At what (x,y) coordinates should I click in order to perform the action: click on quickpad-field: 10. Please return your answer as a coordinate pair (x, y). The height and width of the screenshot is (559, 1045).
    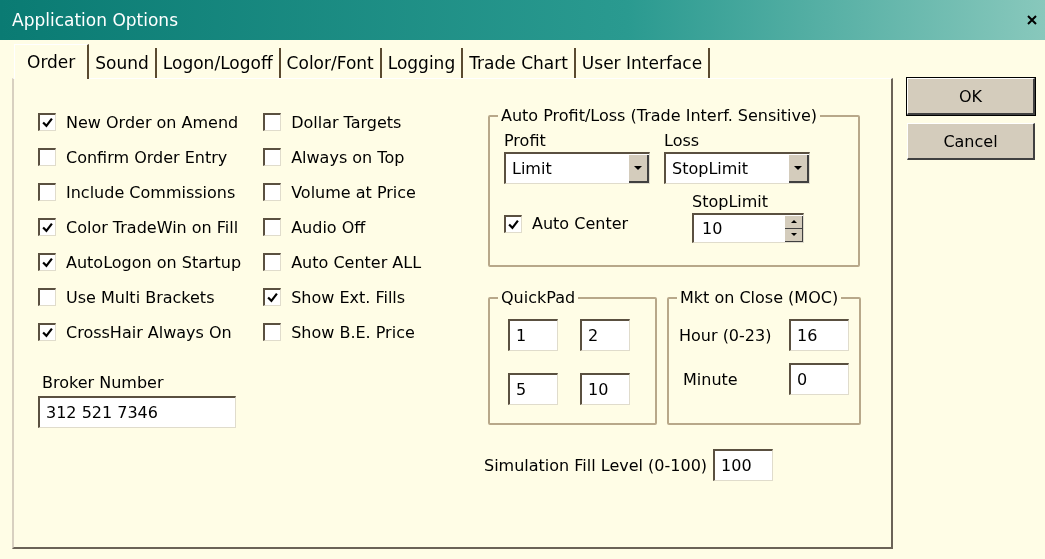
    Looking at the image, I should click on (605, 389).